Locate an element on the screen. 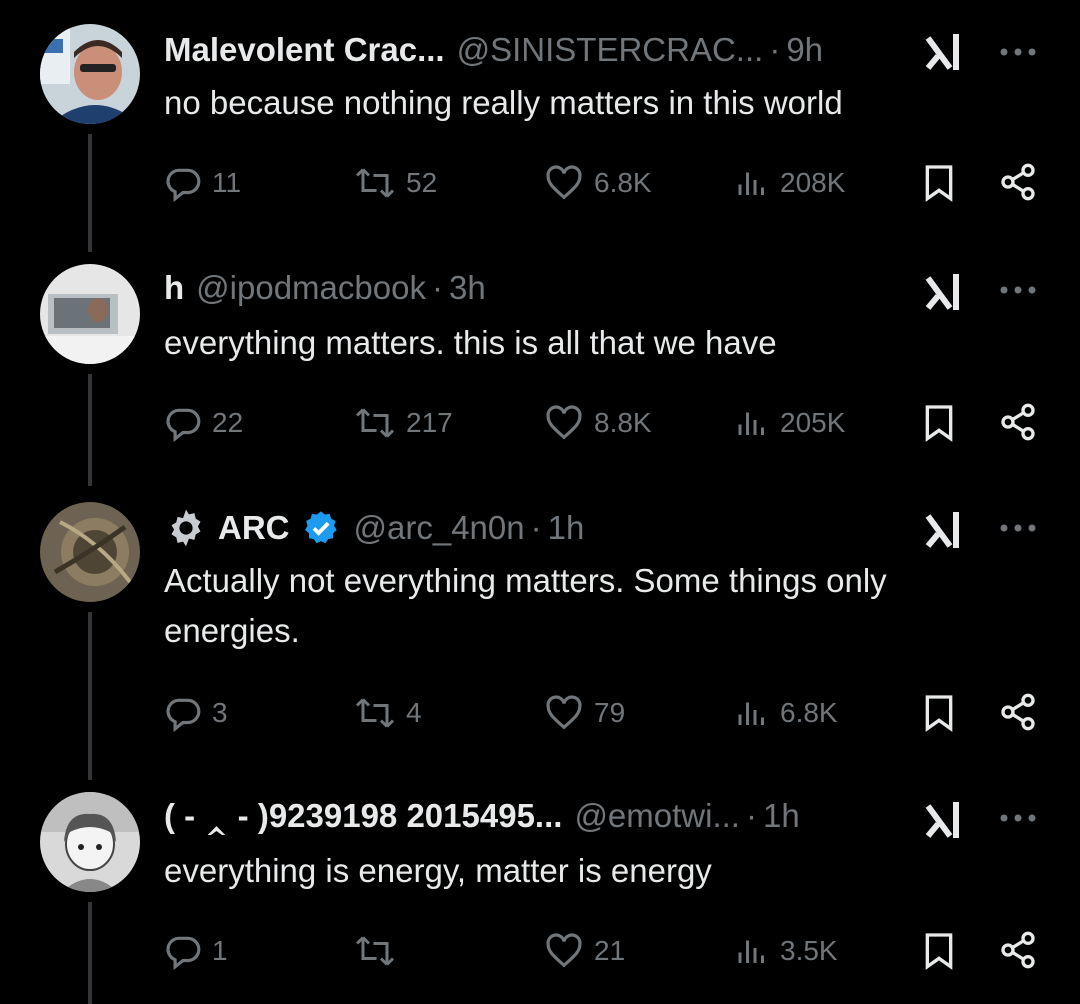 The height and width of the screenshot is (1004, 1080). like-button: 8.8K is located at coordinates (598, 423).